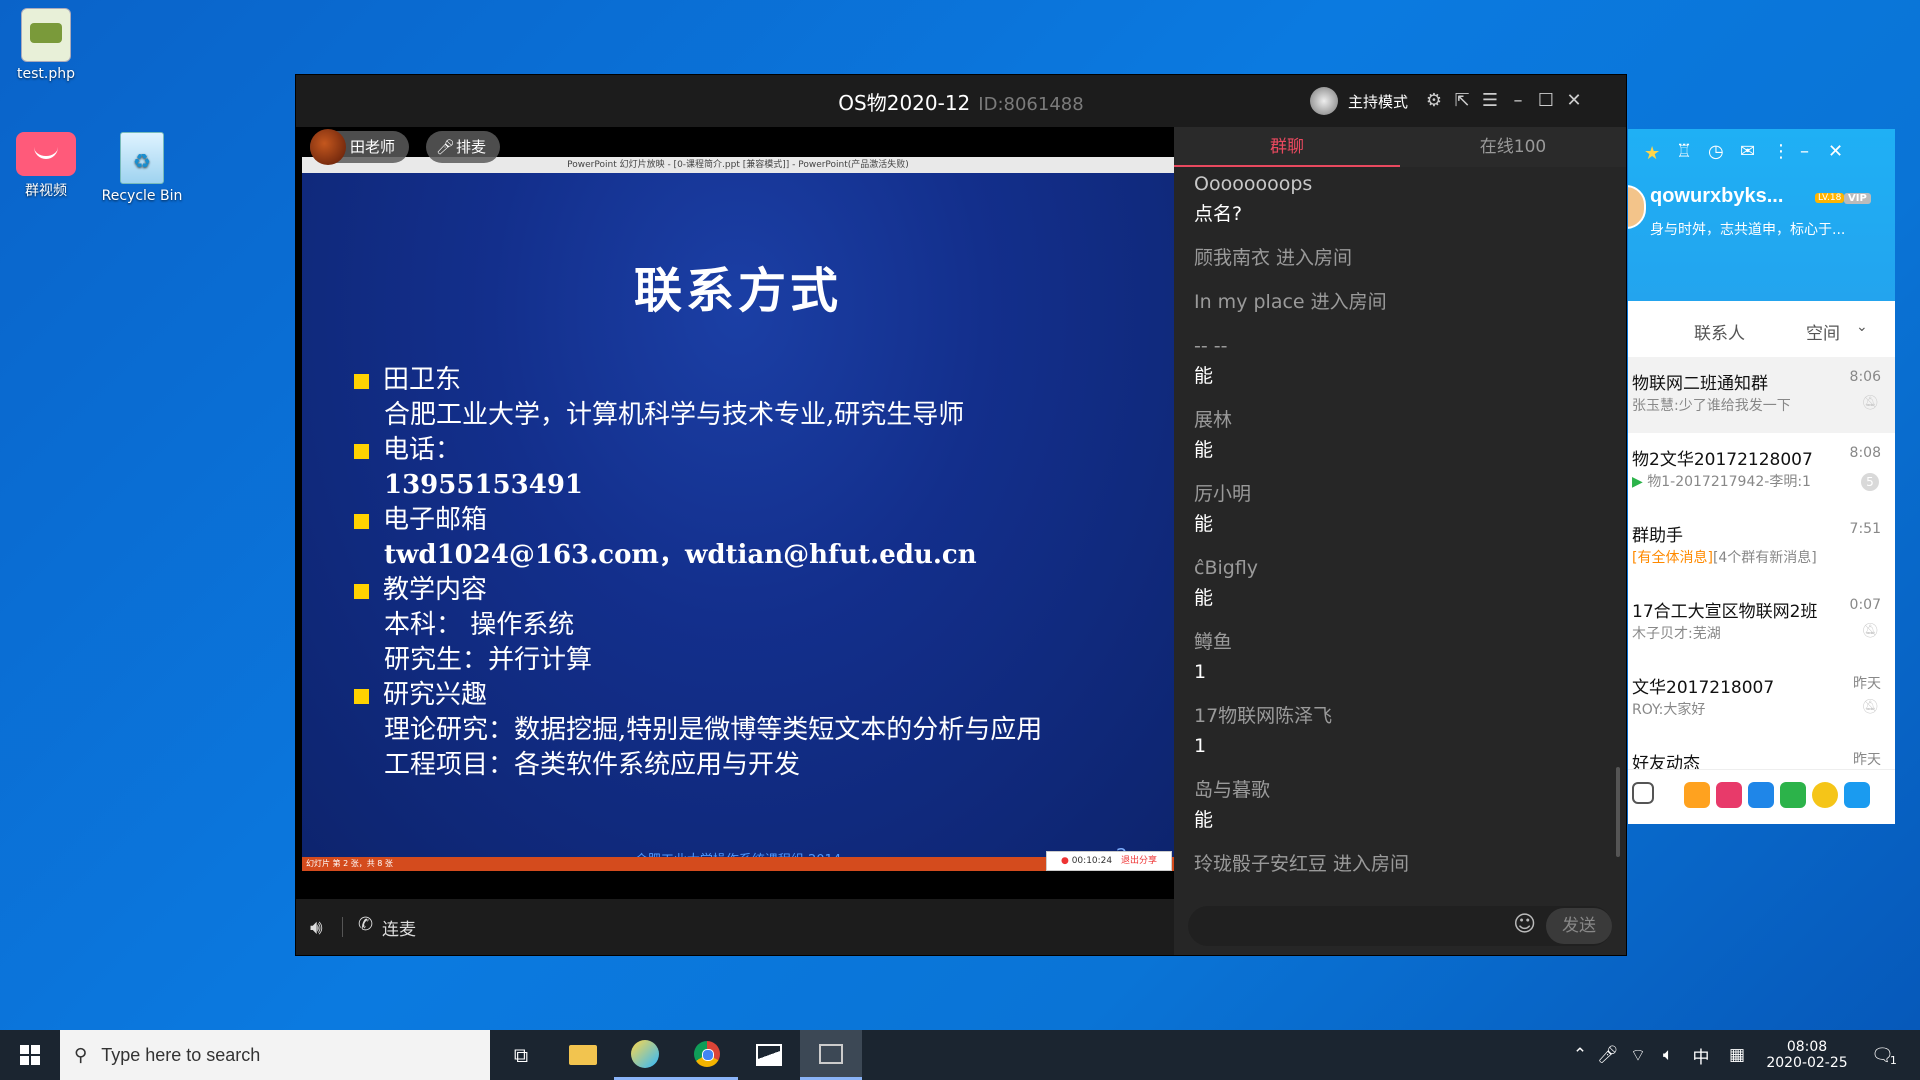  What do you see at coordinates (1729, 795) in the screenshot?
I see `video-icon` at bounding box center [1729, 795].